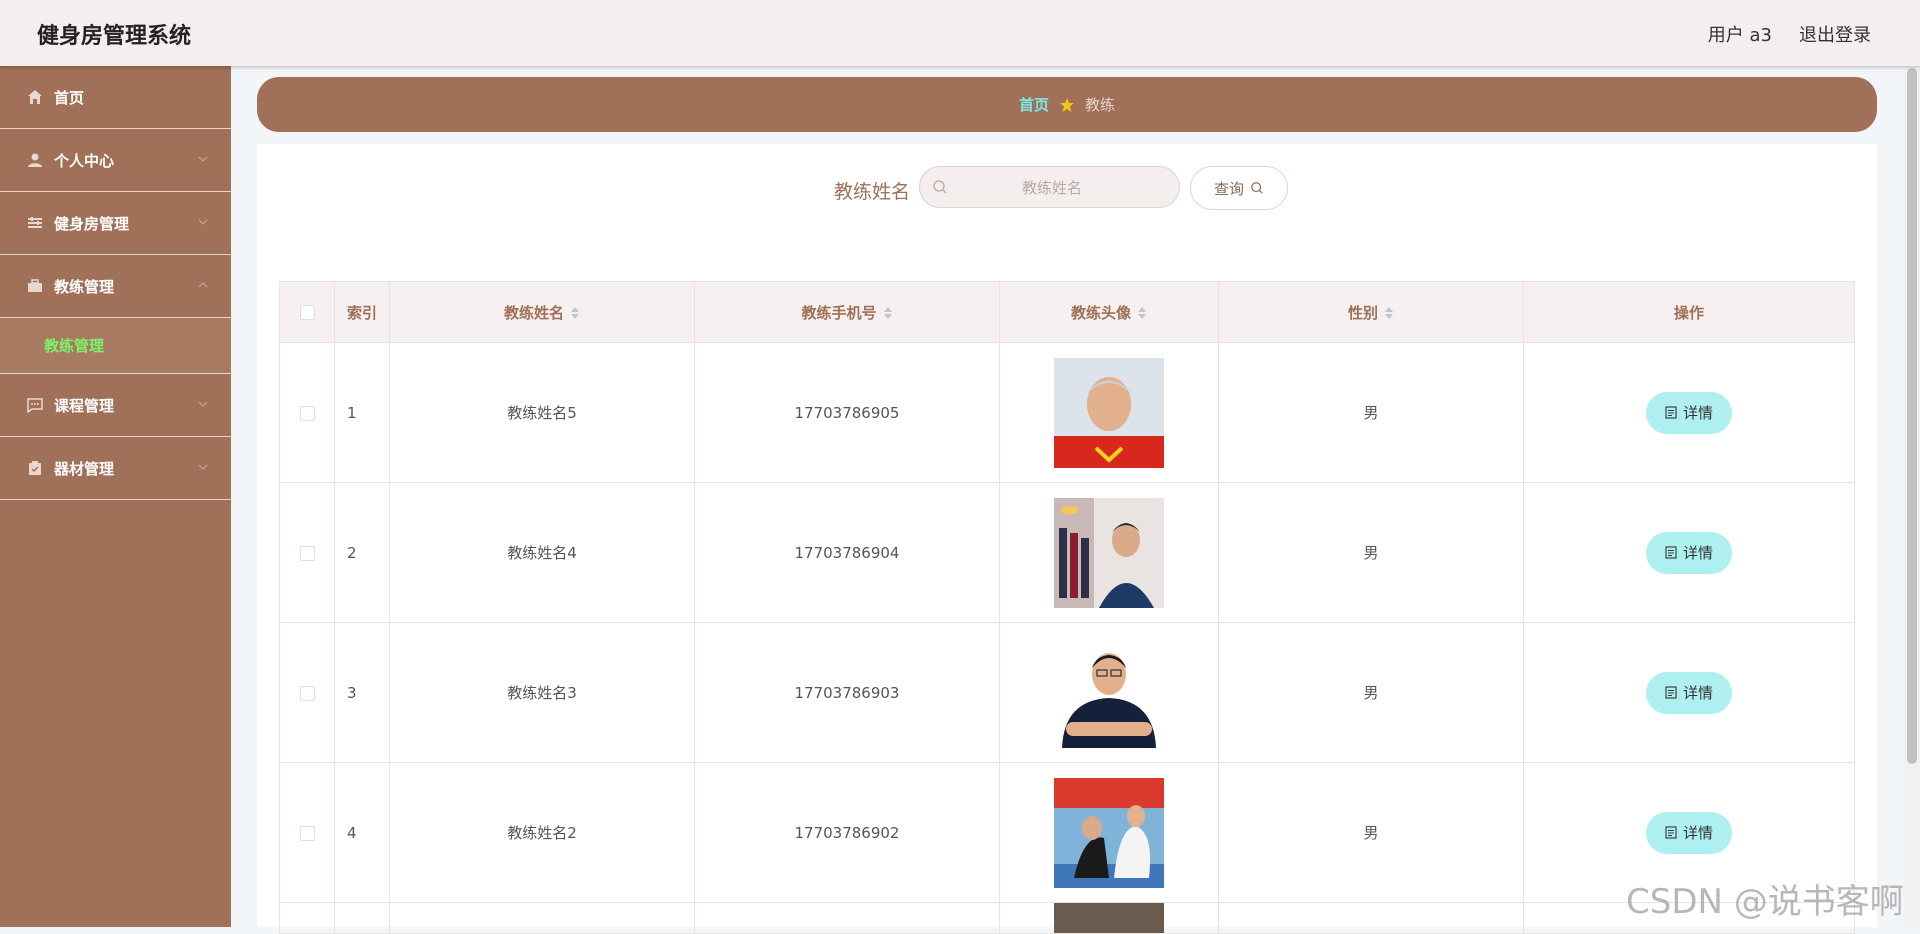 This screenshot has height=934, width=1920. I want to click on sidebar-item-label: 教练管理, so click(84, 286).